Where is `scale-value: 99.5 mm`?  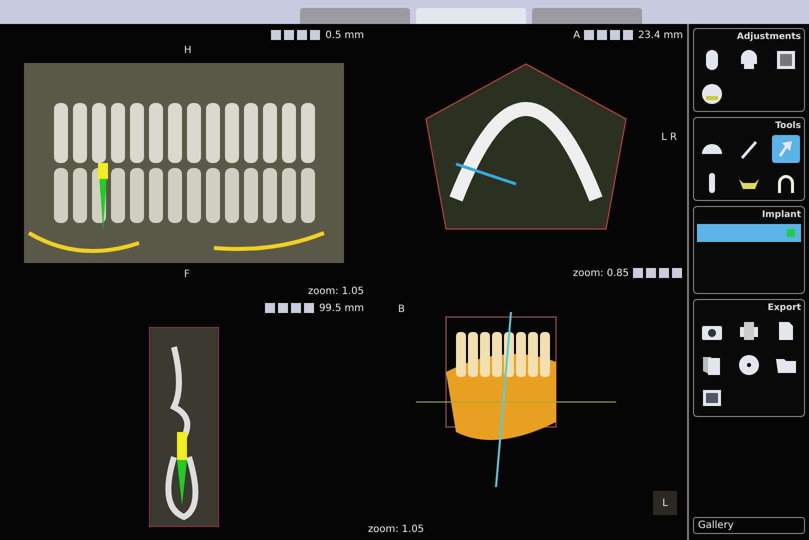
scale-value: 99.5 mm is located at coordinates (341, 308).